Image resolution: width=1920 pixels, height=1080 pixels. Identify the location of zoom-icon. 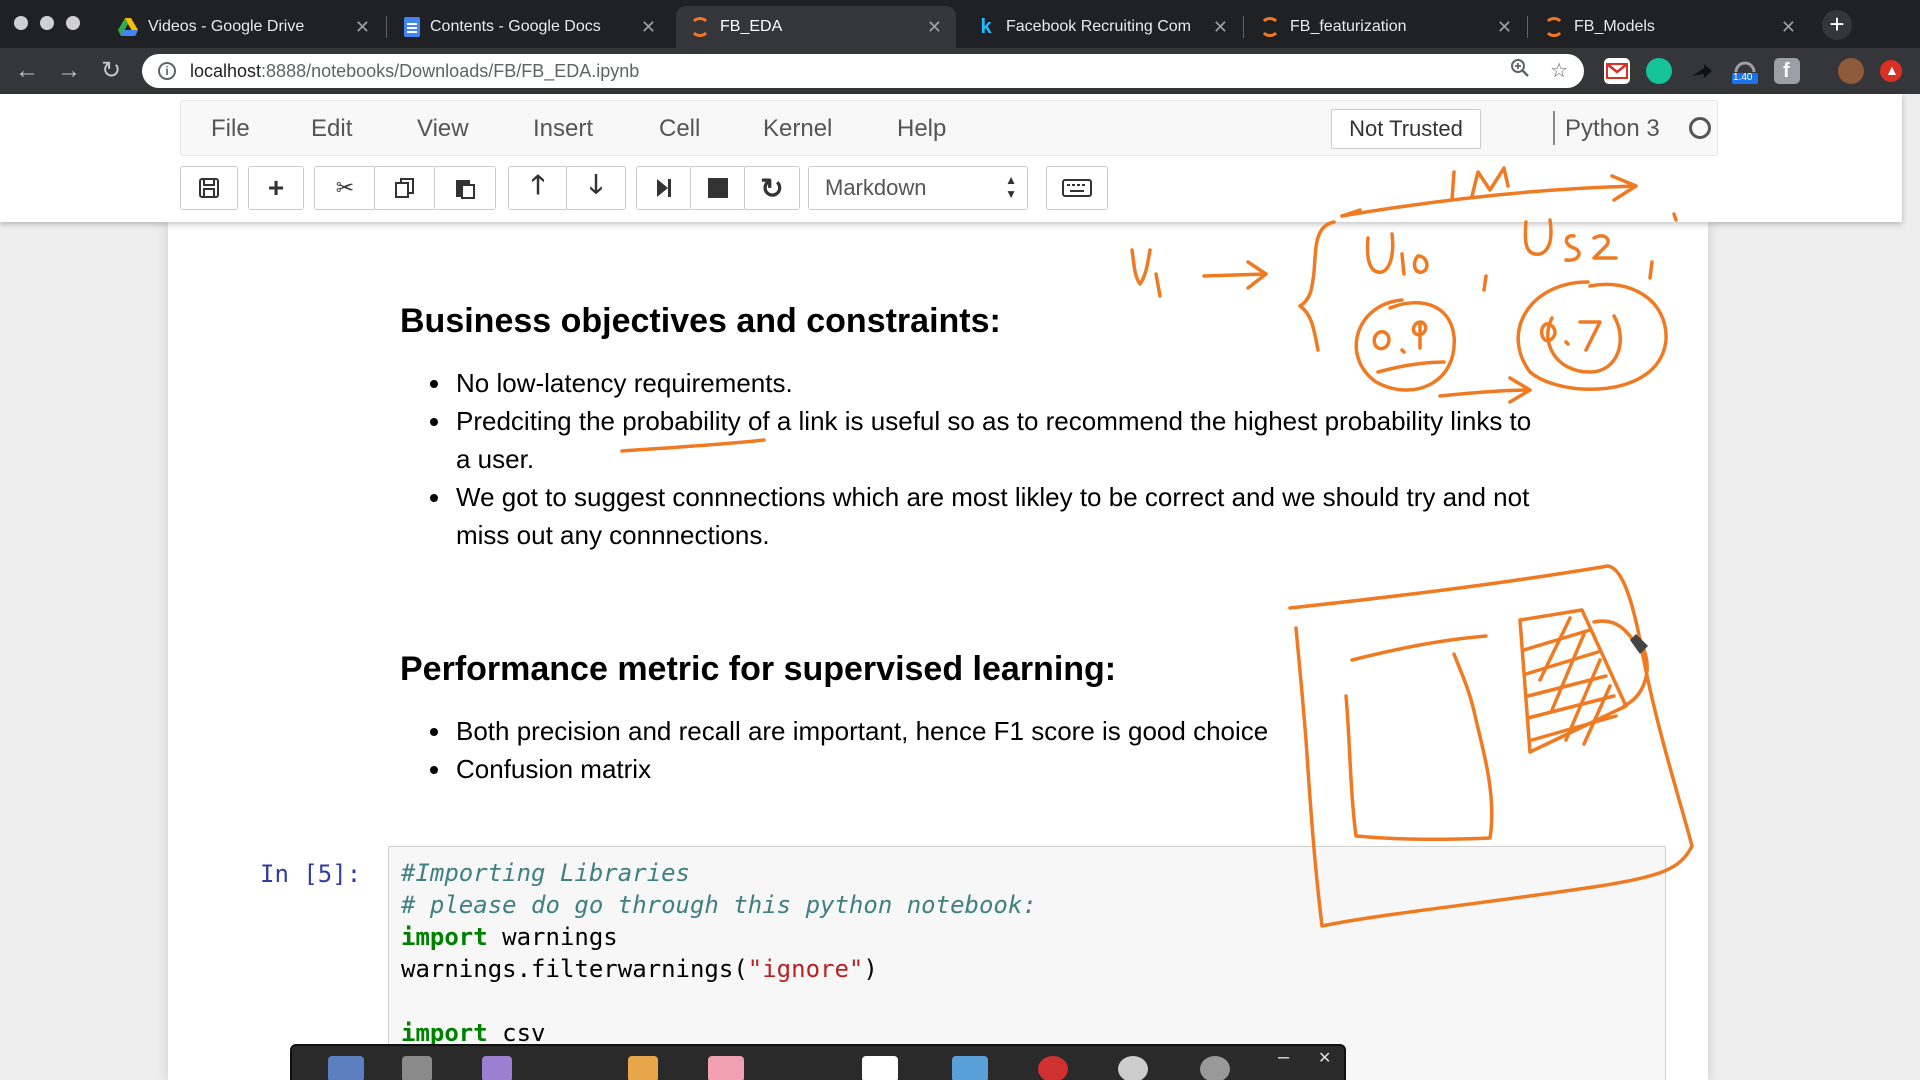
(1520, 71).